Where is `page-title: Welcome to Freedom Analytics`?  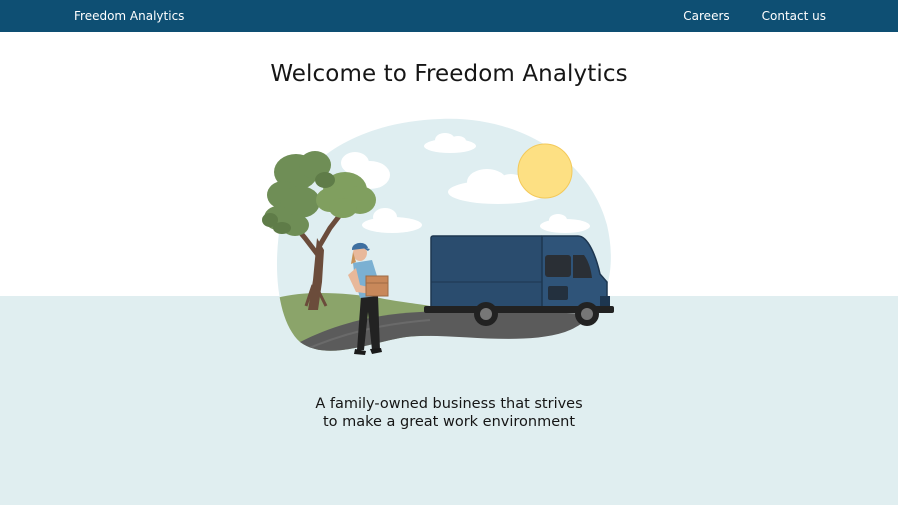
page-title: Welcome to Freedom Analytics is located at coordinates (449, 74).